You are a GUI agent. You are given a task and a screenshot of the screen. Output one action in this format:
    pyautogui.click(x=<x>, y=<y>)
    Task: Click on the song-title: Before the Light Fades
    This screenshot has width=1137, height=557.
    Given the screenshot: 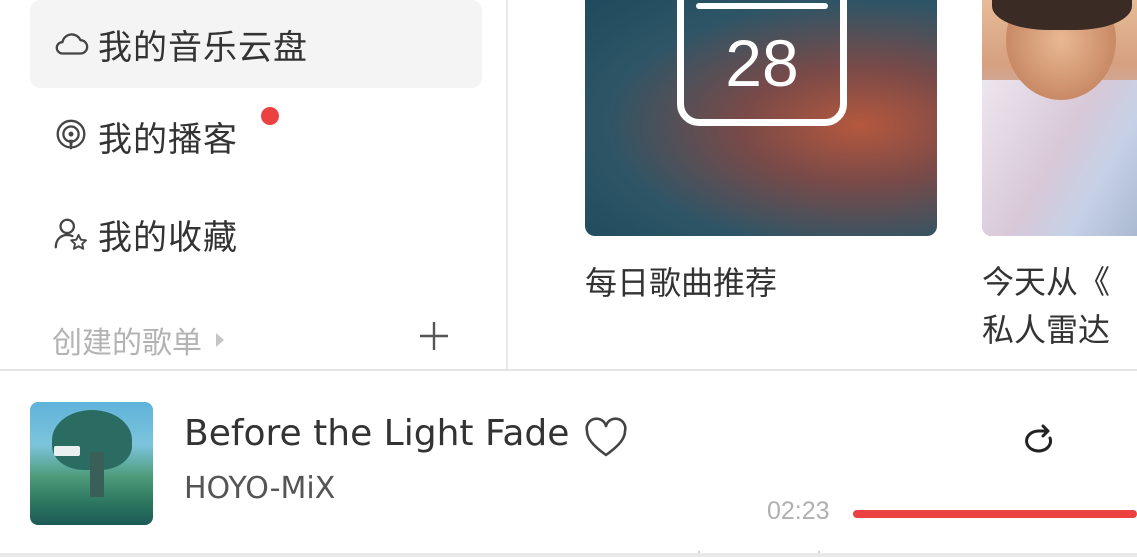 What is the action you would take?
    pyautogui.click(x=376, y=433)
    